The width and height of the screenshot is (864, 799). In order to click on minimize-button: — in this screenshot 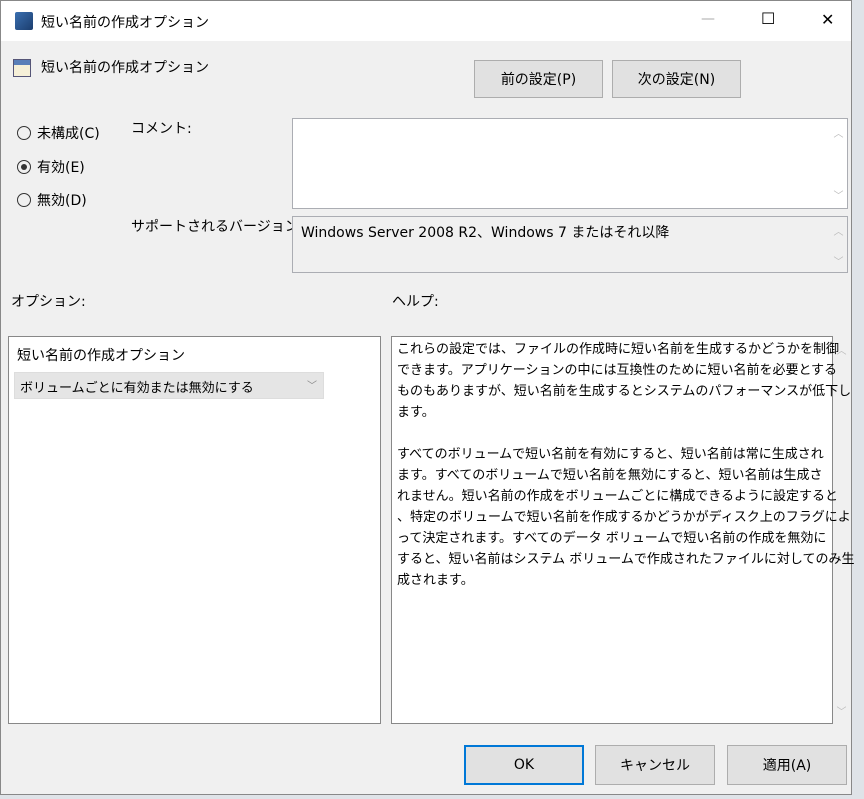, I will do `click(708, 19)`.